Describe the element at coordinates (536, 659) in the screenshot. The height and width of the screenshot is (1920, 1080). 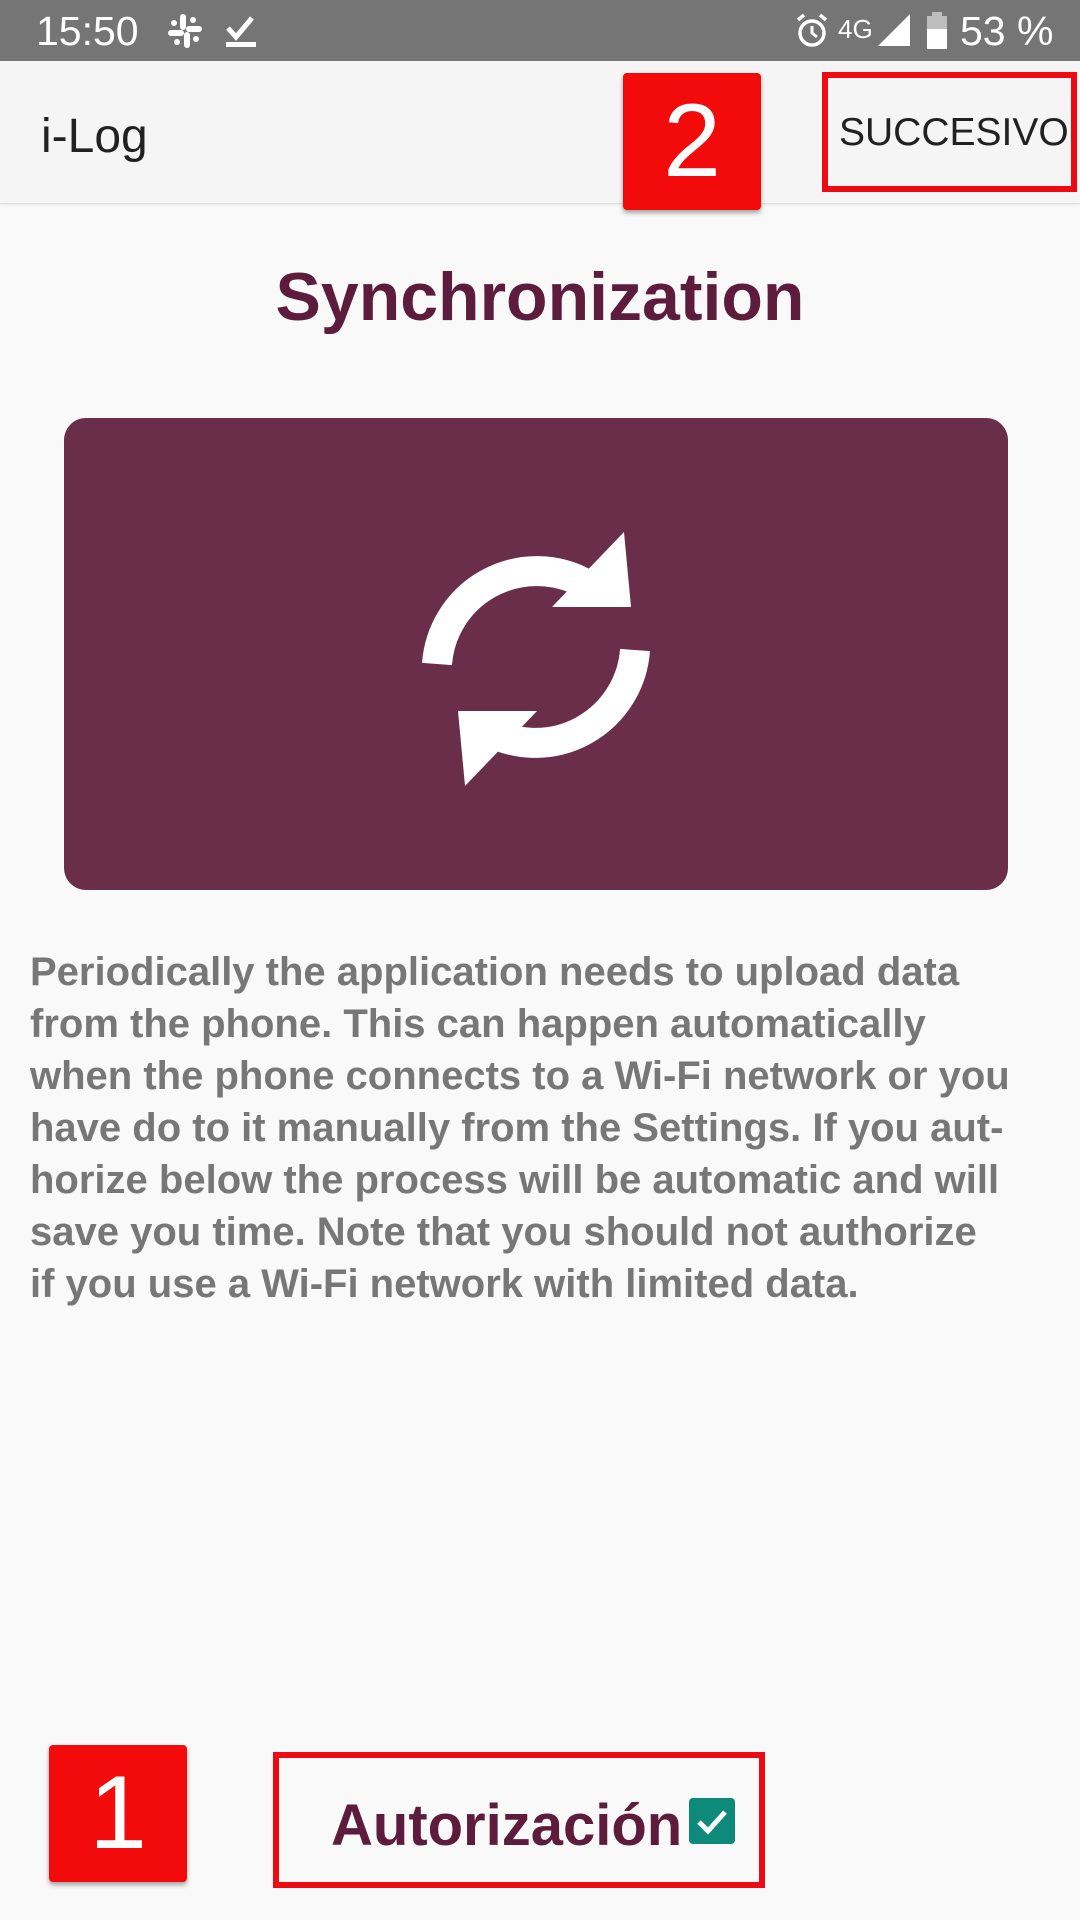
I see `sync-icon` at that location.